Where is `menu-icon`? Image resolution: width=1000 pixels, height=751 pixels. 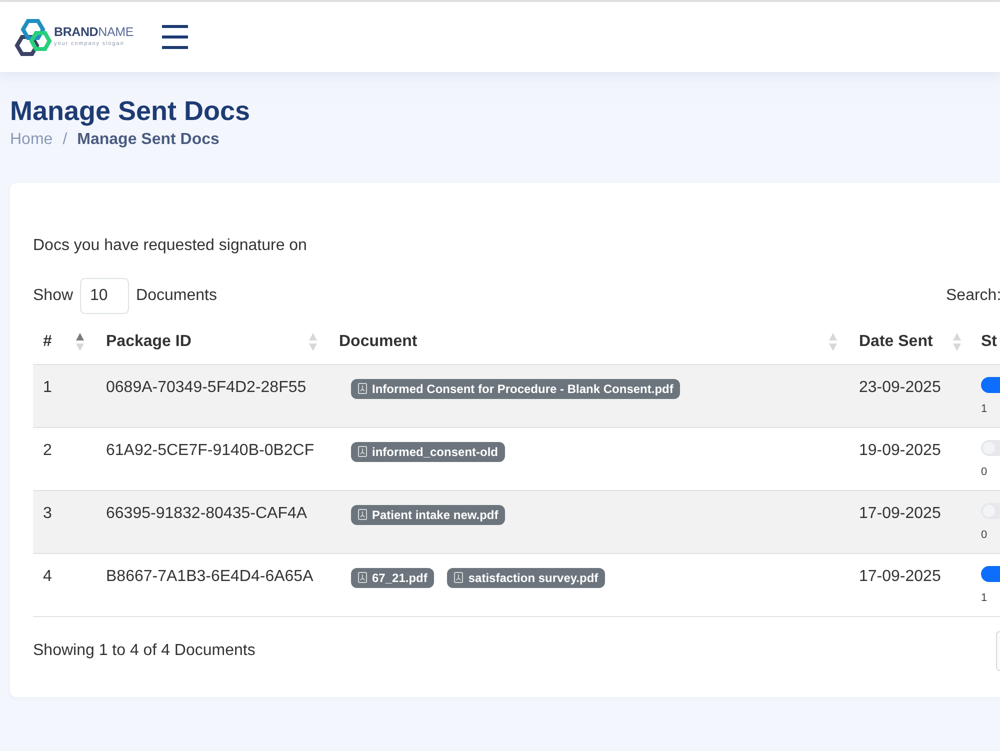
menu-icon is located at coordinates (175, 37).